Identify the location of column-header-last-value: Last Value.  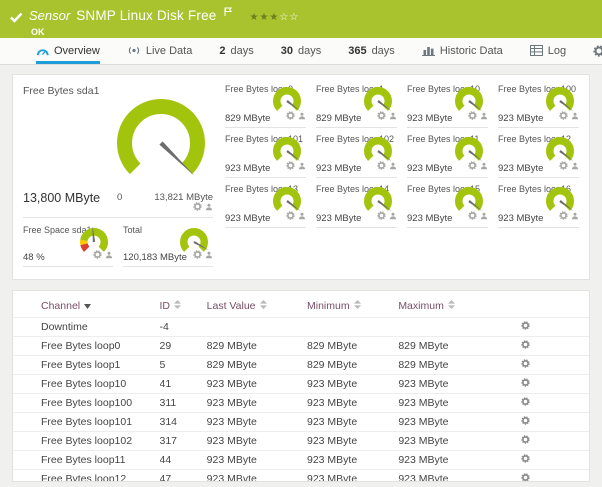
(257, 306).